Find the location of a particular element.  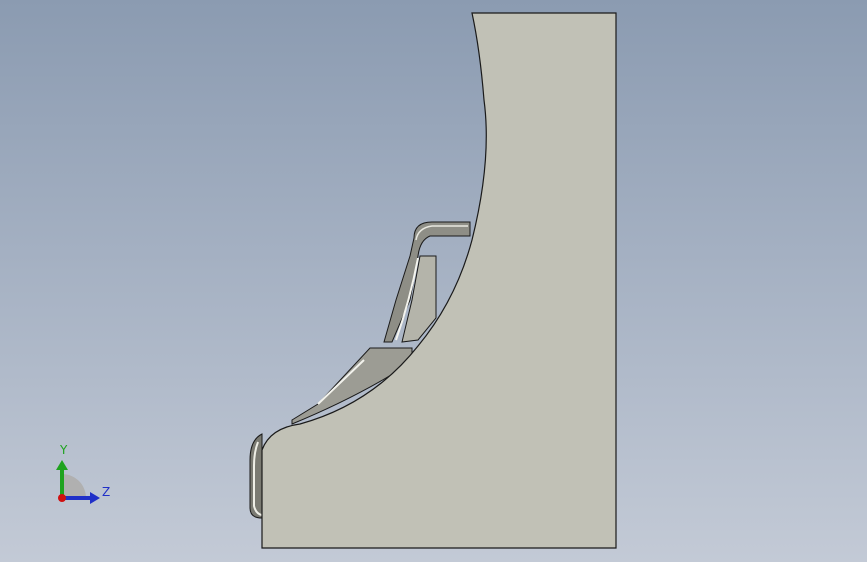

y-axis-label: Y is located at coordinates (64, 450).